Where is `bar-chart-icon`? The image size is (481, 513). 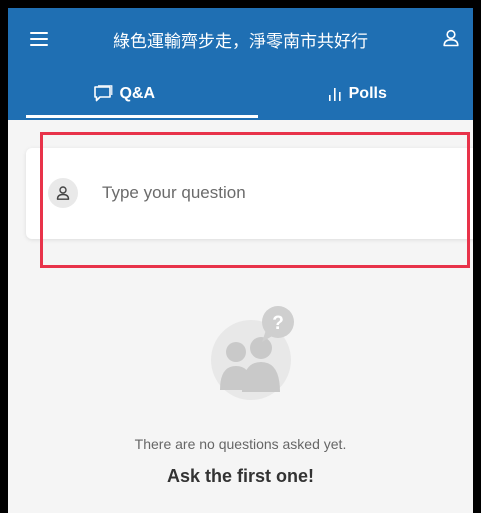
bar-chart-icon is located at coordinates (335, 94).